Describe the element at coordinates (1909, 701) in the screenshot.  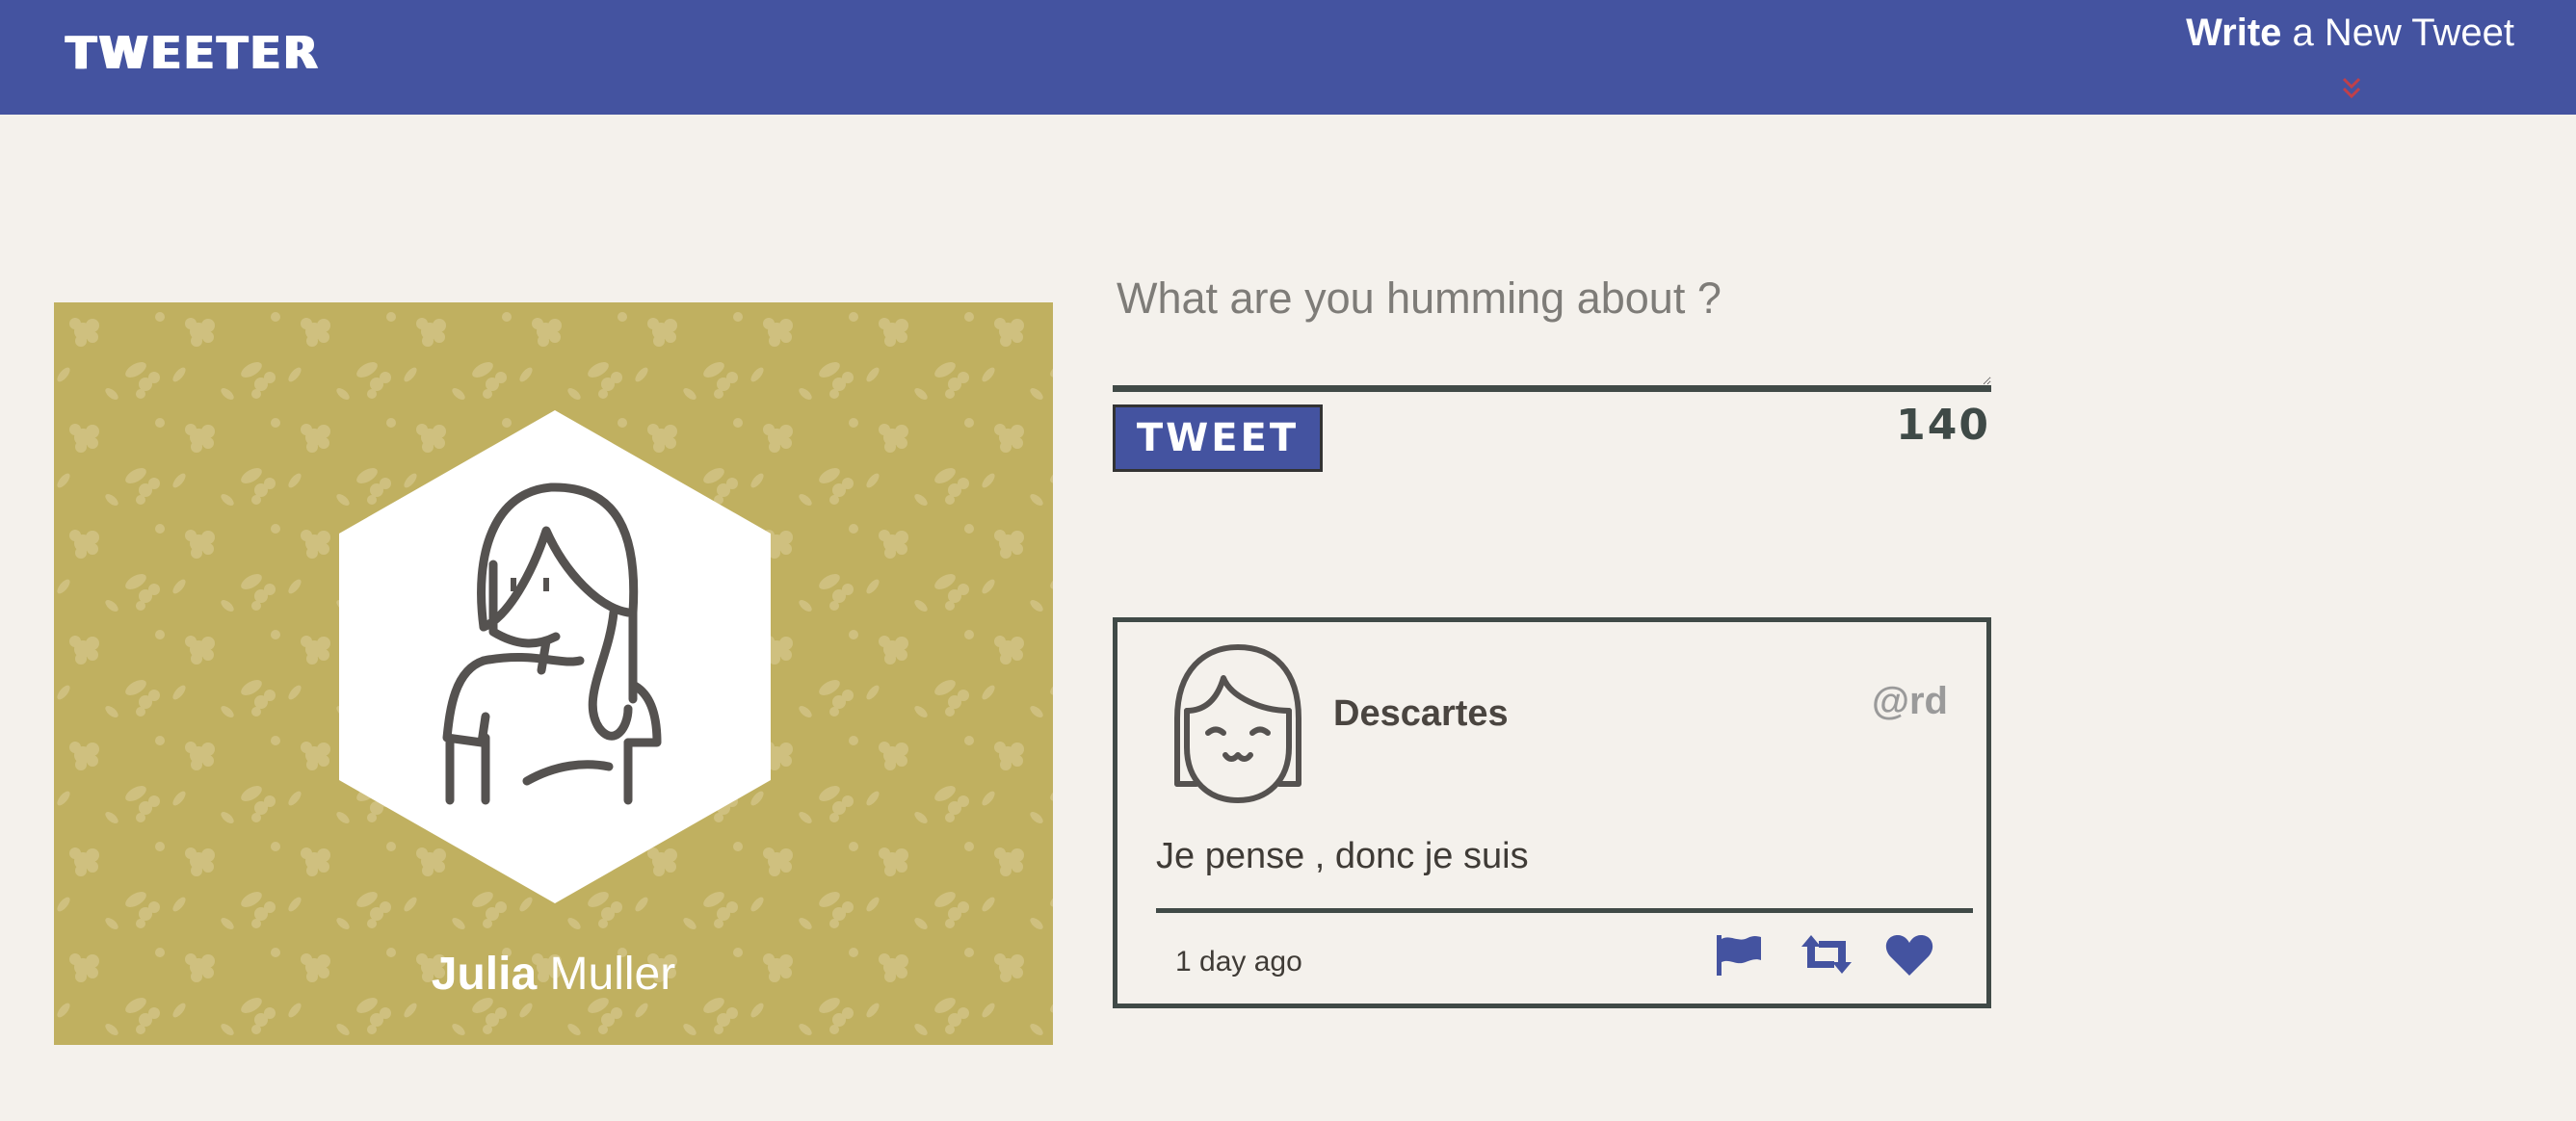
I see `tweet-author-handle: @rd` at that location.